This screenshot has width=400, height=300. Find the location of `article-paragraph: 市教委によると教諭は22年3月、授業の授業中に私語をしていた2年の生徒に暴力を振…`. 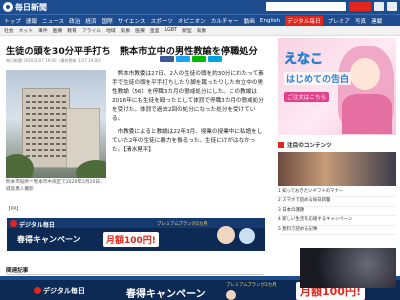

article-paragraph: 市教委によると教諭は22年3月、授業の授業中に私語をしていた2年の生徒に暴力を振… is located at coordinates (187, 141).